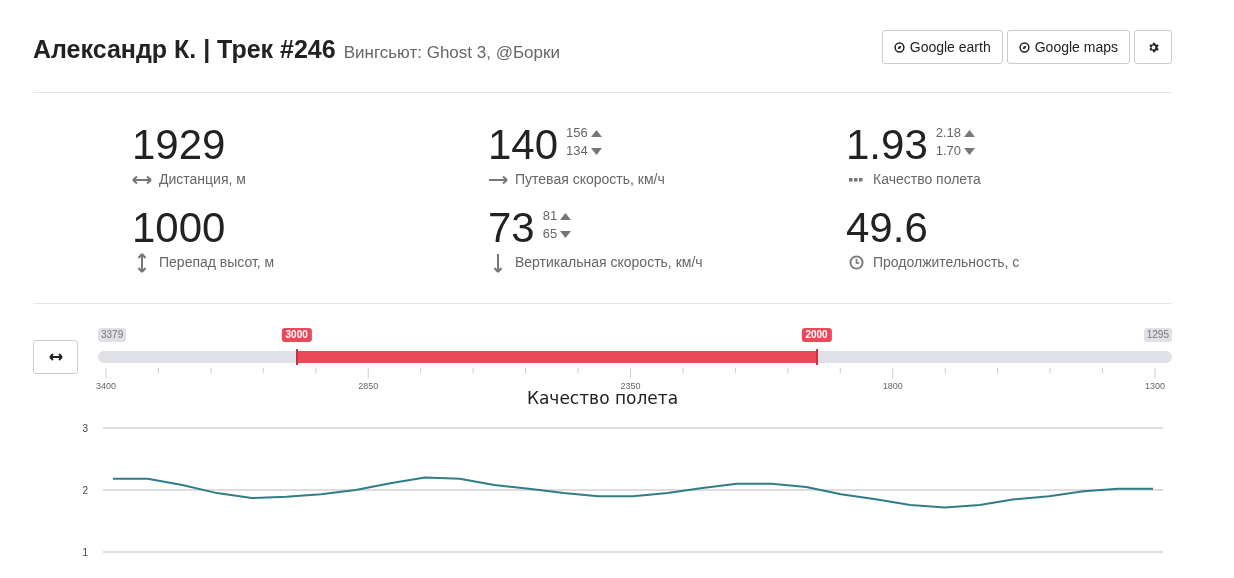 This screenshot has width=1234, height=578. What do you see at coordinates (550, 216) in the screenshot?
I see `max-value: 81` at bounding box center [550, 216].